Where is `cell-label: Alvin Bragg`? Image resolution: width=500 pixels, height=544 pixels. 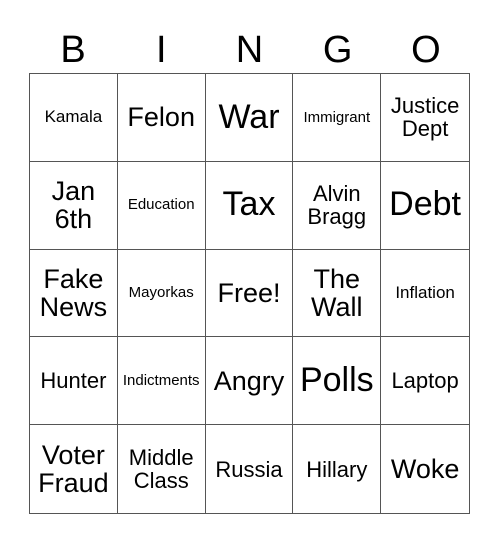
cell-label: Alvin Bragg is located at coordinates (337, 205).